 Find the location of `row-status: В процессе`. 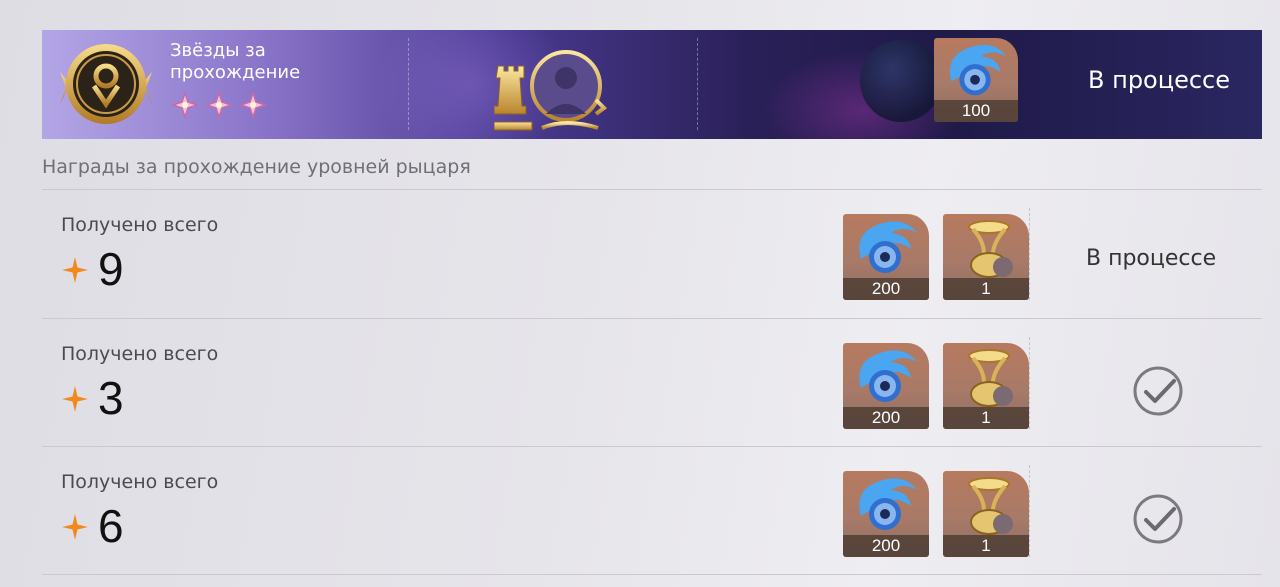

row-status: В процессе is located at coordinates (1151, 258).